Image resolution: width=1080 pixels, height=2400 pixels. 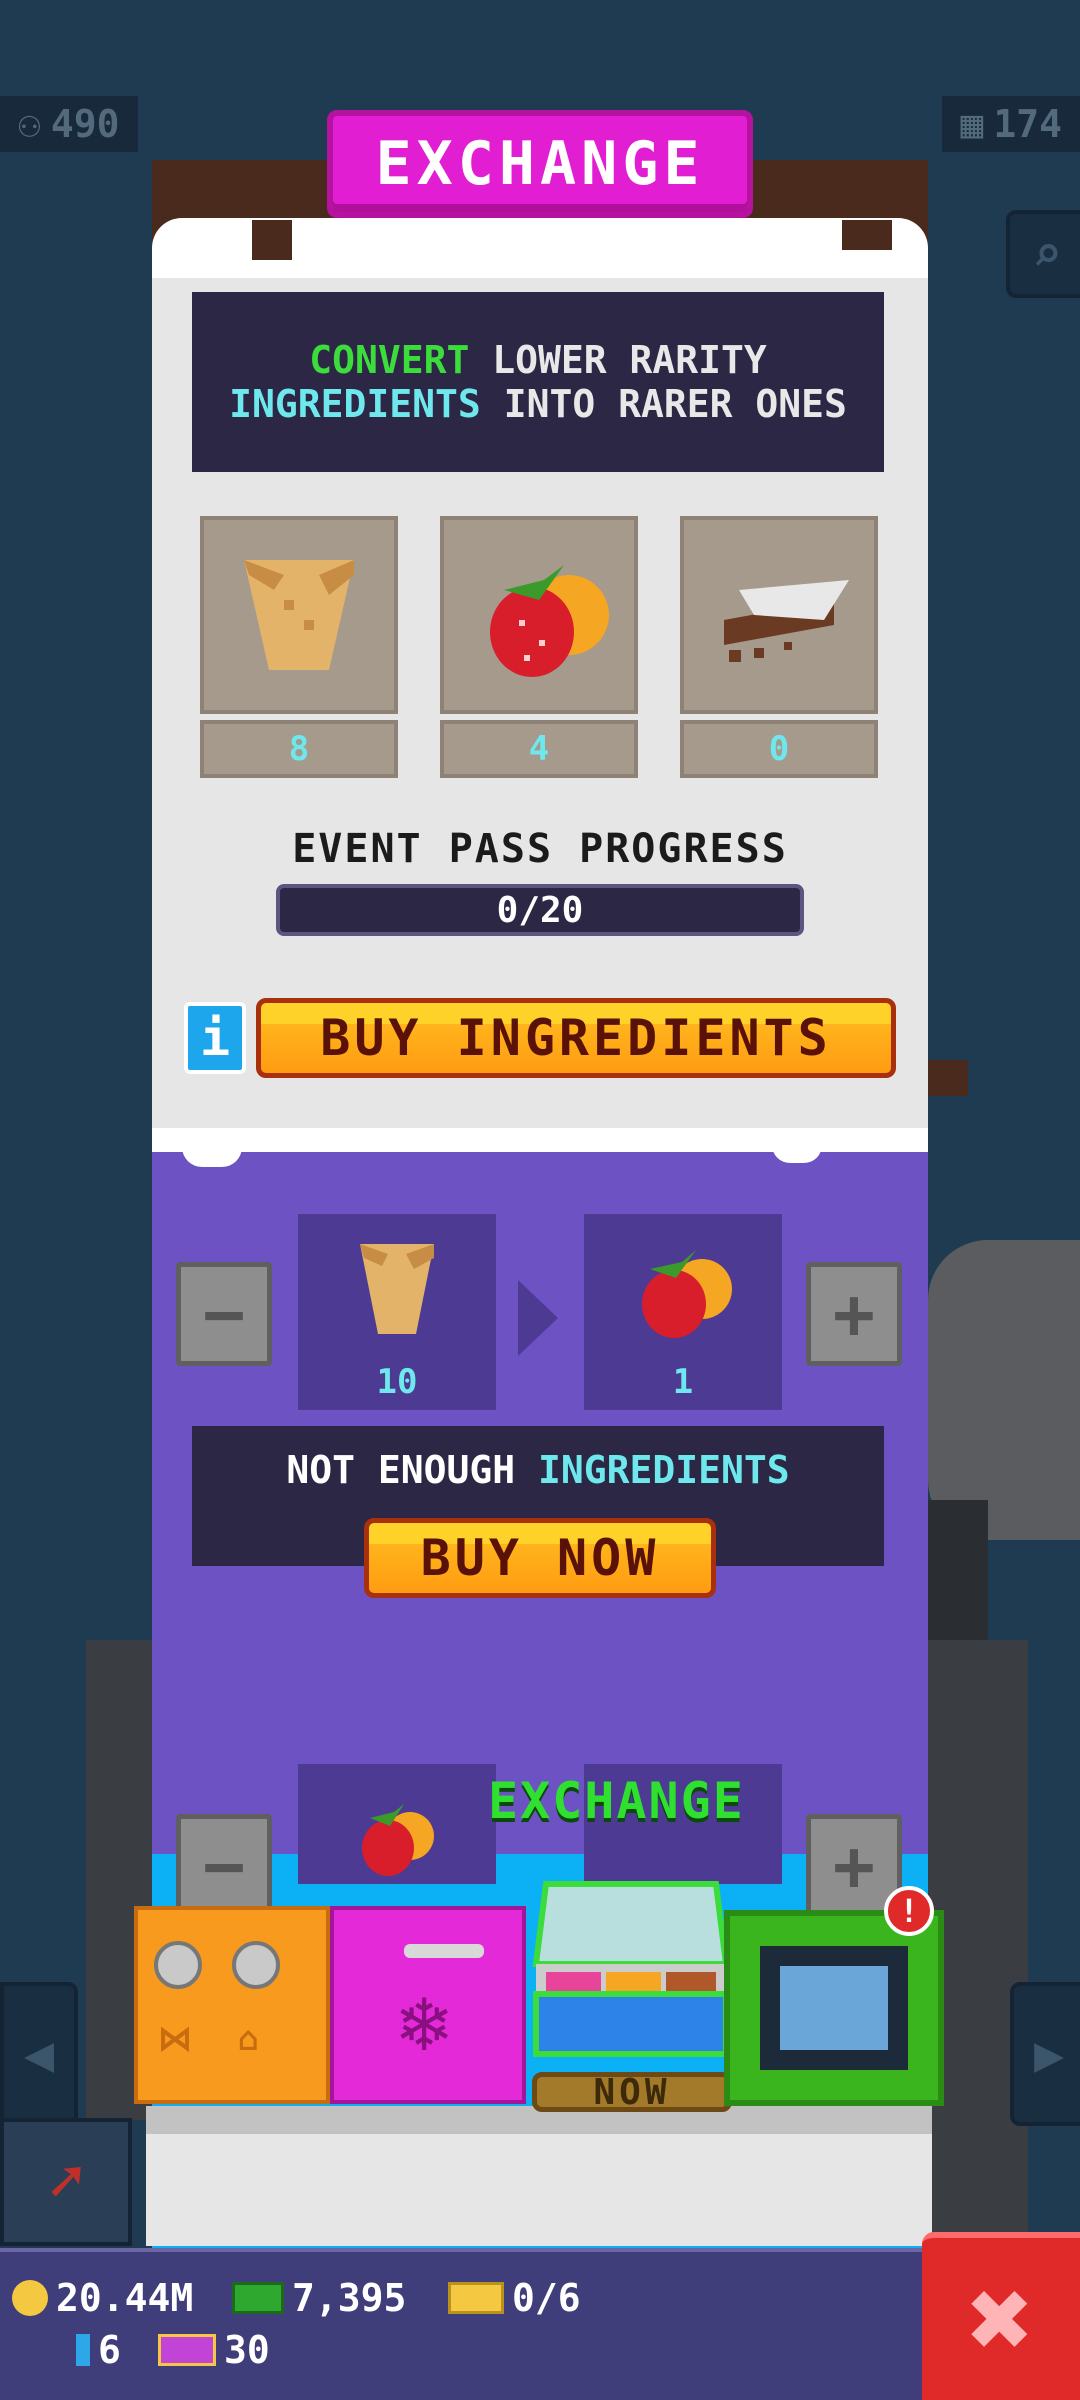 I want to click on elevator-down-icon: ◀, so click(x=39, y=2054).